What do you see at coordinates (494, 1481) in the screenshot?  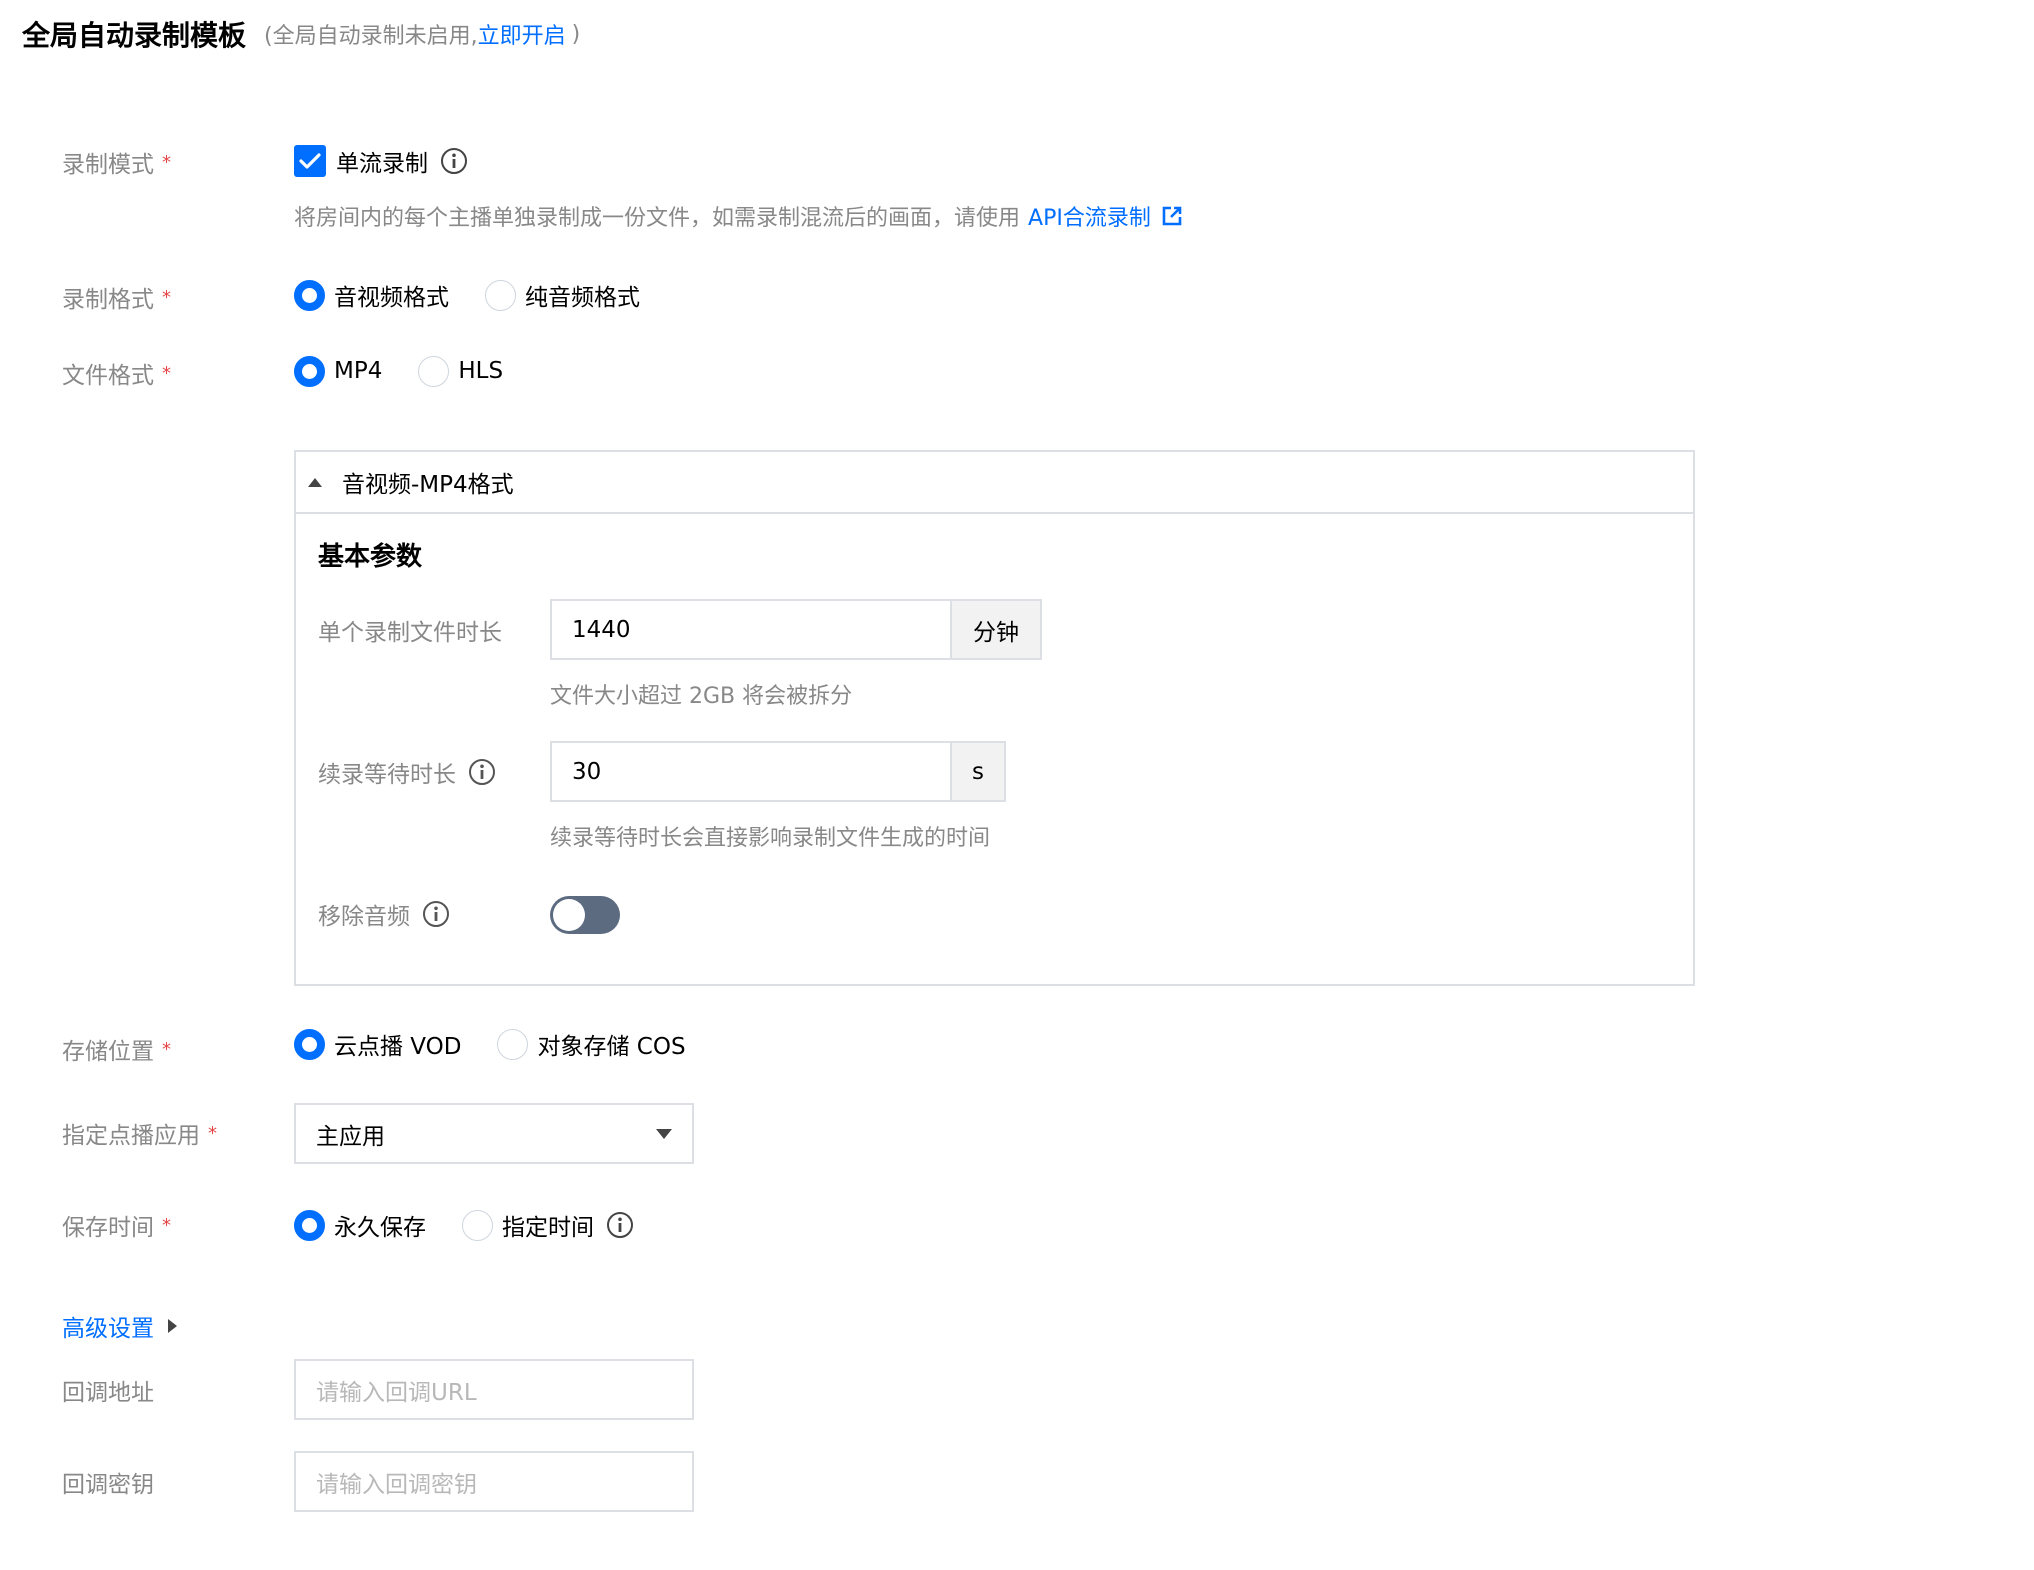 I see `callback-key-input: 请输入回调密钥` at bounding box center [494, 1481].